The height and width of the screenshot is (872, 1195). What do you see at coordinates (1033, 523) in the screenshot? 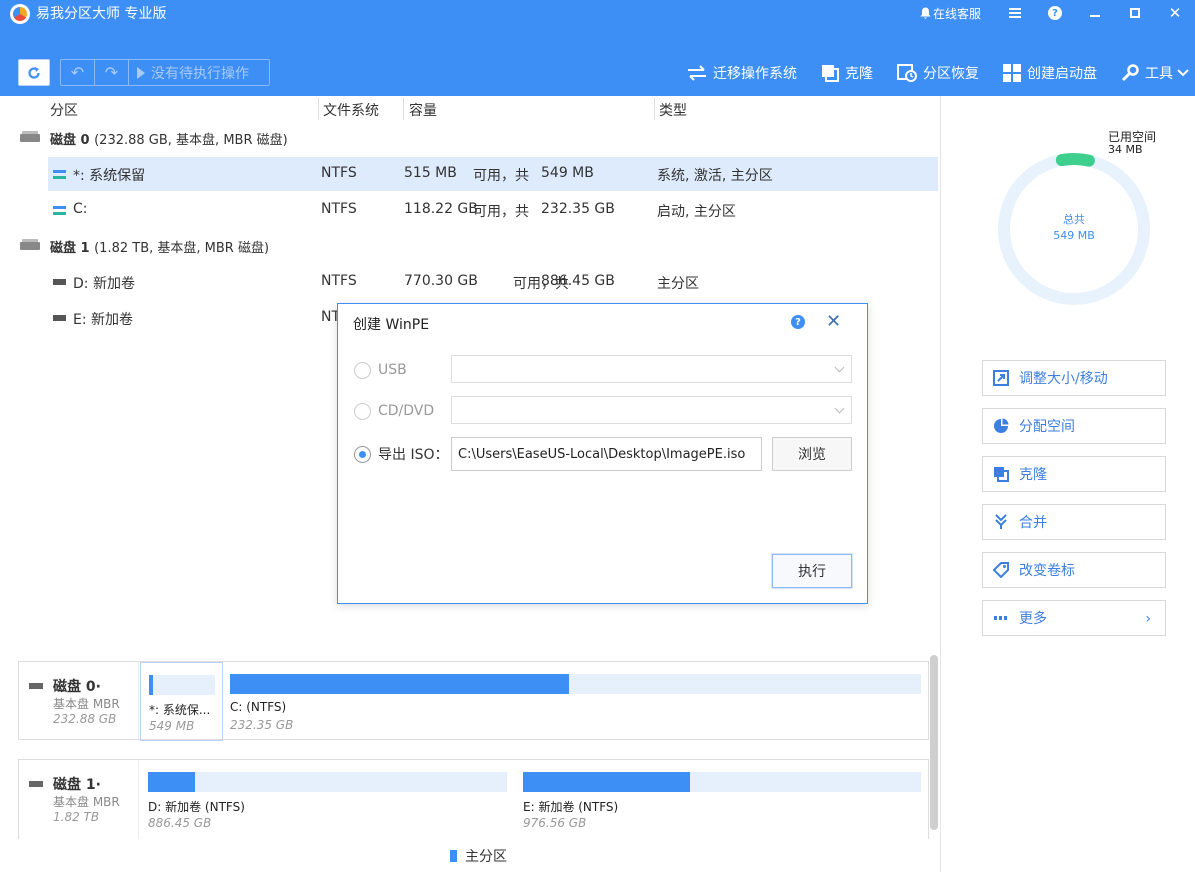
I see `merge-label: 合并` at bounding box center [1033, 523].